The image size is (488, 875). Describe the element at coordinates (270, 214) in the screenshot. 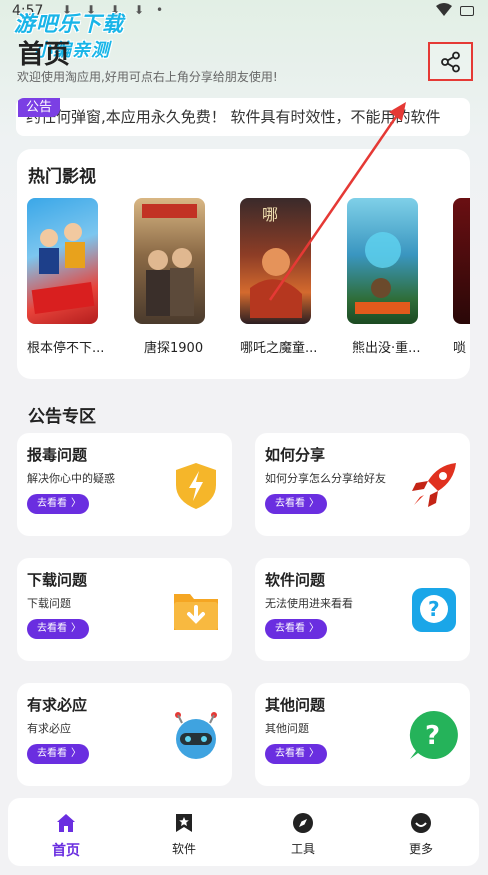

I see `svg-text: 哪` at that location.